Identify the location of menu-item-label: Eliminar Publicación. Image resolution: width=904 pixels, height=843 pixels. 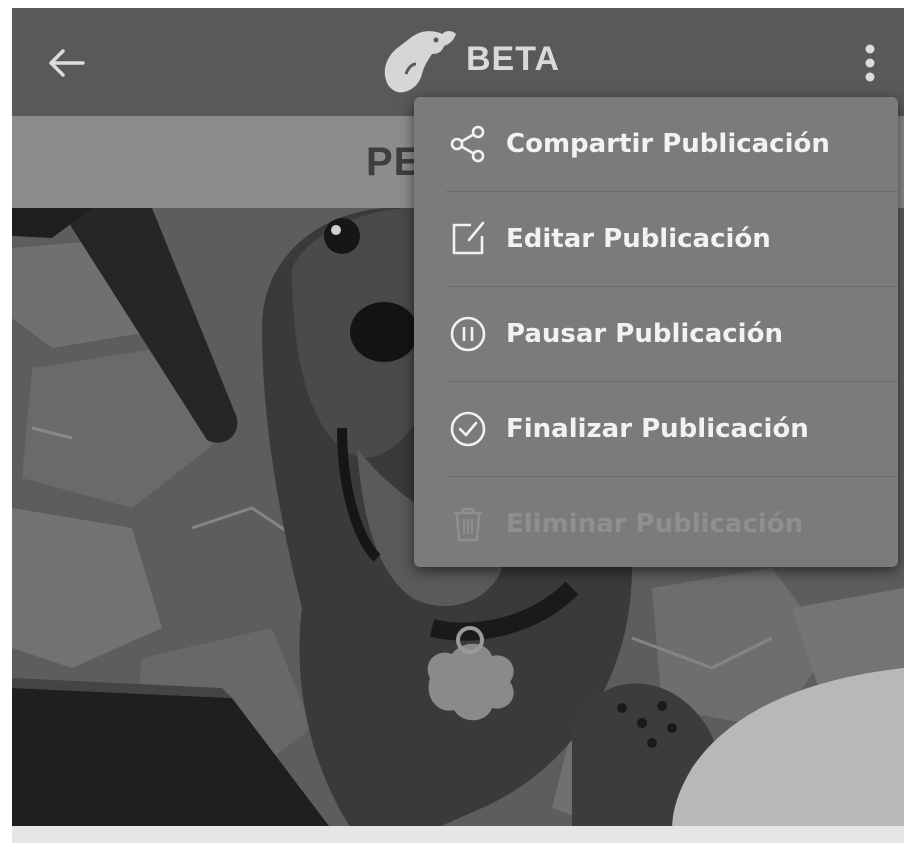
(655, 524).